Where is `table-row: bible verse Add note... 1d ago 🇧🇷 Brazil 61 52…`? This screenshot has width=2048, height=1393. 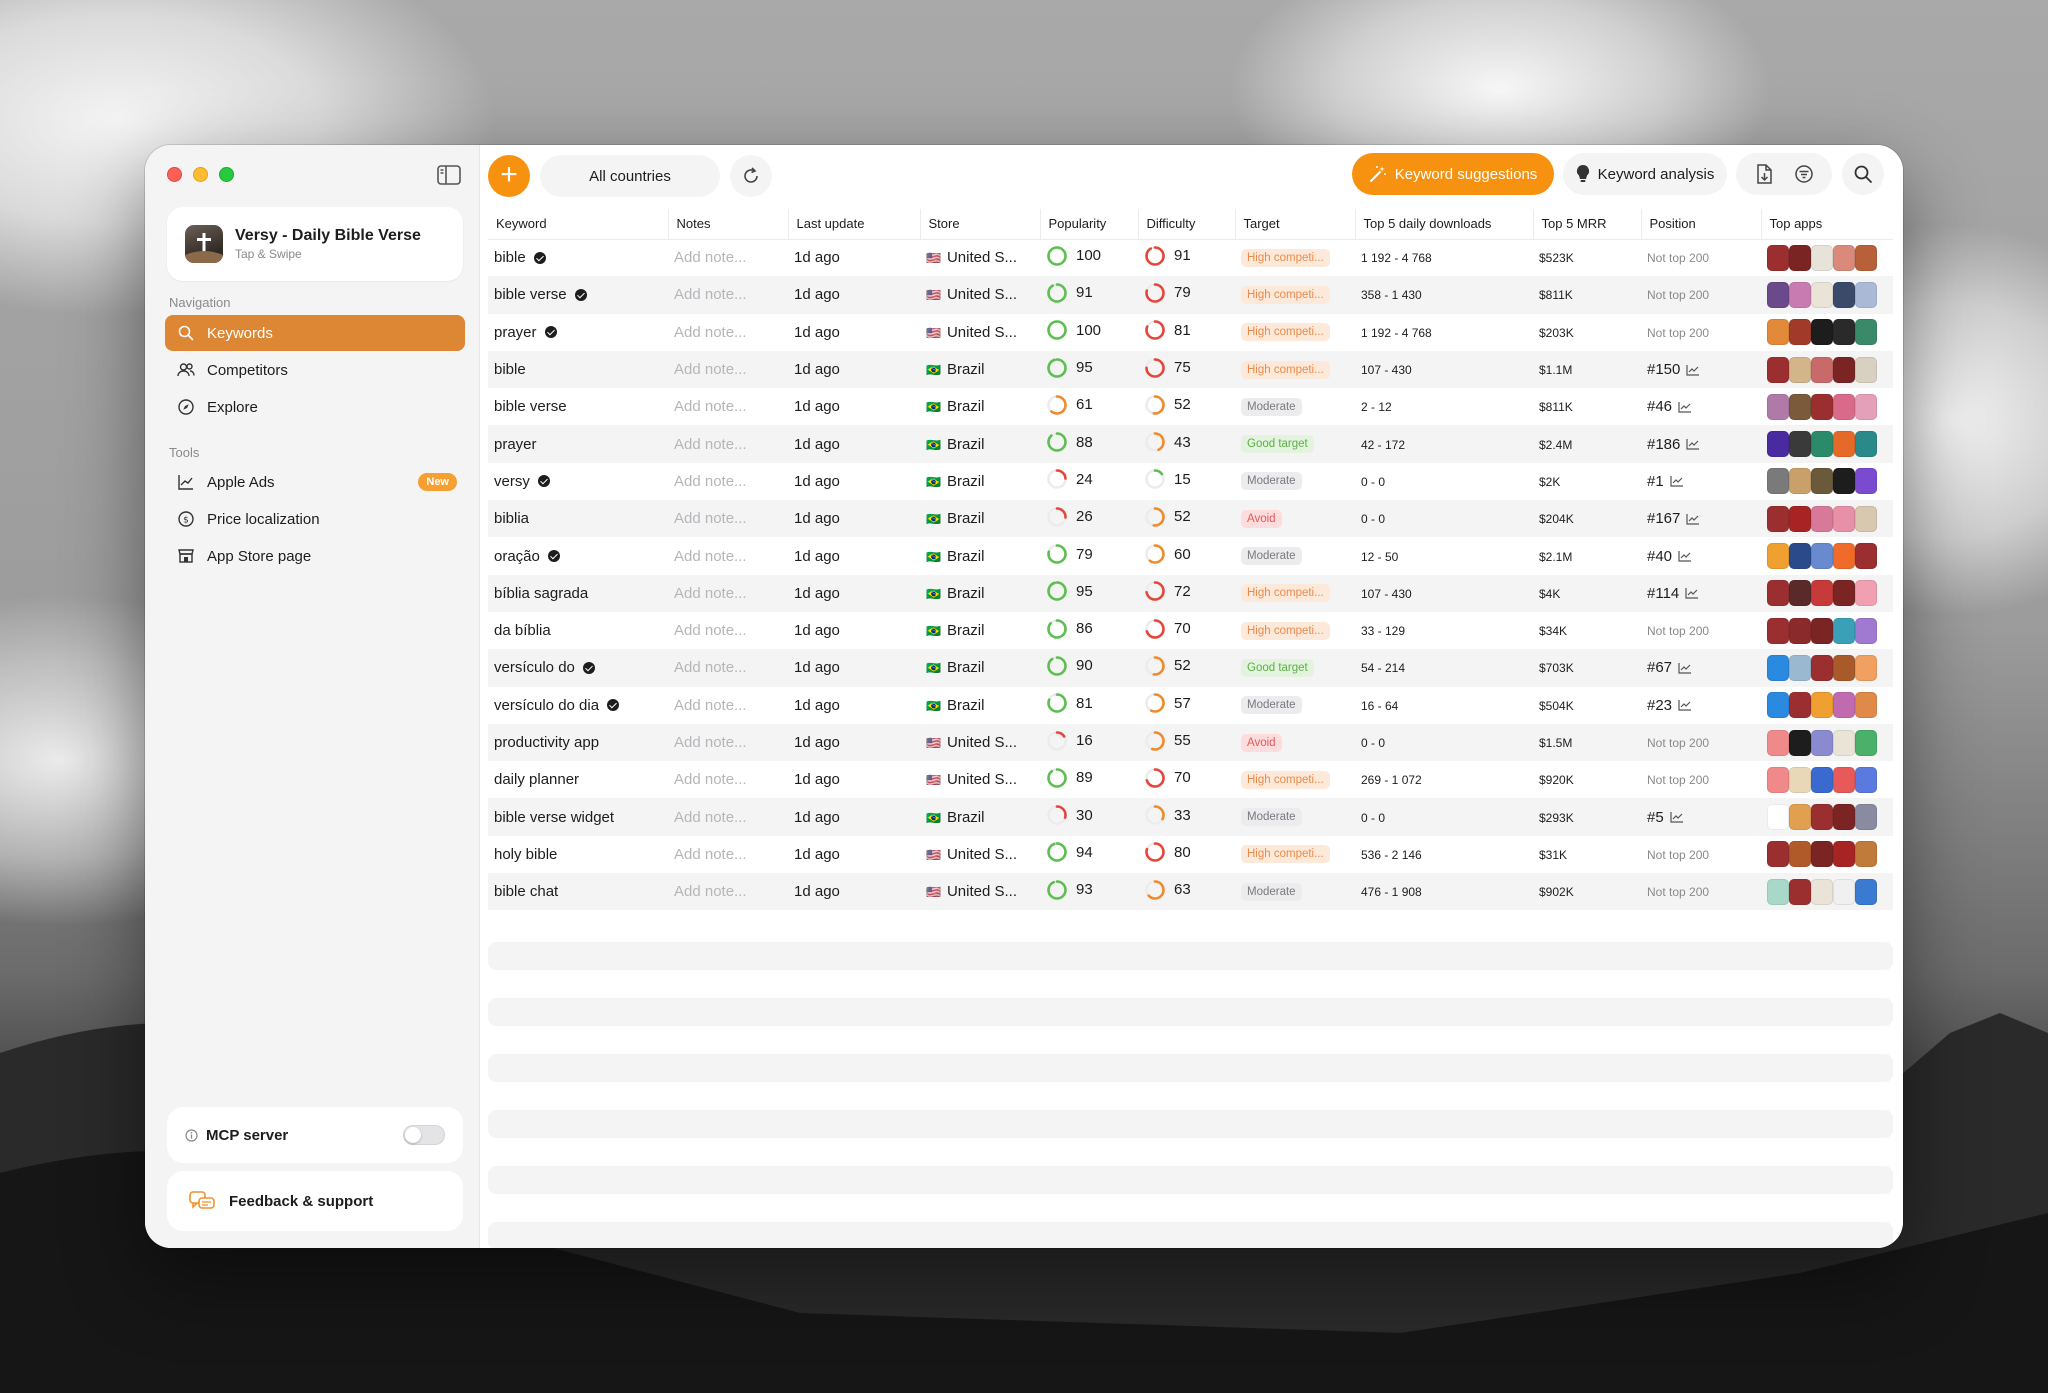
table-row: bible verse Add note... 1d ago 🇧🇷 Brazil 61 52… is located at coordinates (1190, 406).